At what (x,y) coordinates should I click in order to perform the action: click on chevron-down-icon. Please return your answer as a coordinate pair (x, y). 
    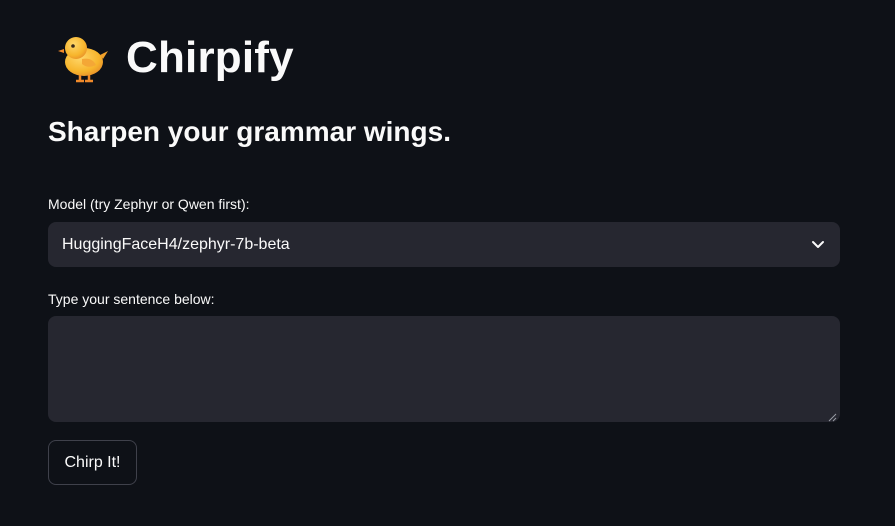
    Looking at the image, I should click on (818, 244).